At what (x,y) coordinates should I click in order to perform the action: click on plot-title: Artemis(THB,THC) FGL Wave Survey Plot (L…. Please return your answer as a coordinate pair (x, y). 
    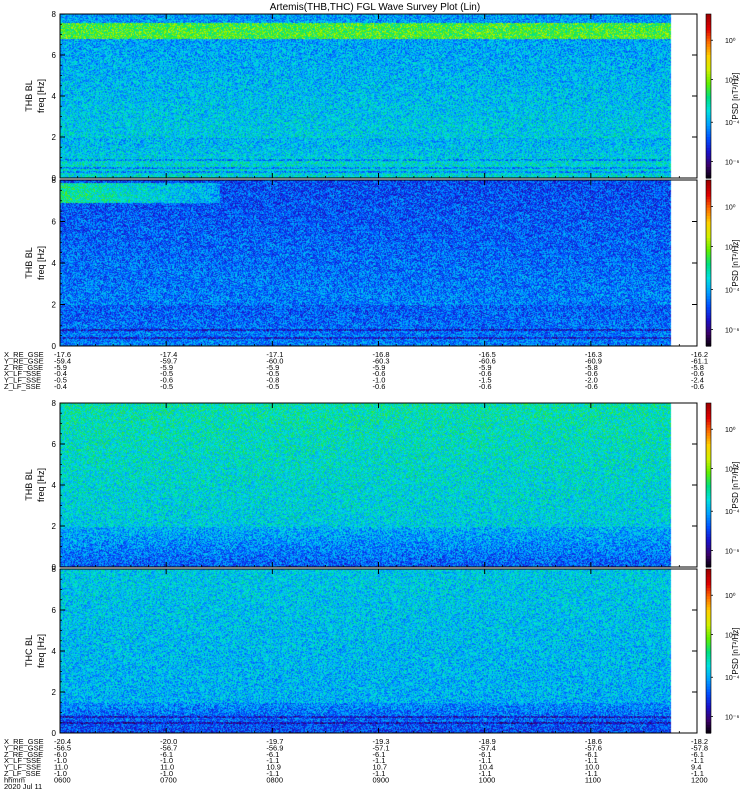
    Looking at the image, I should click on (375, 7).